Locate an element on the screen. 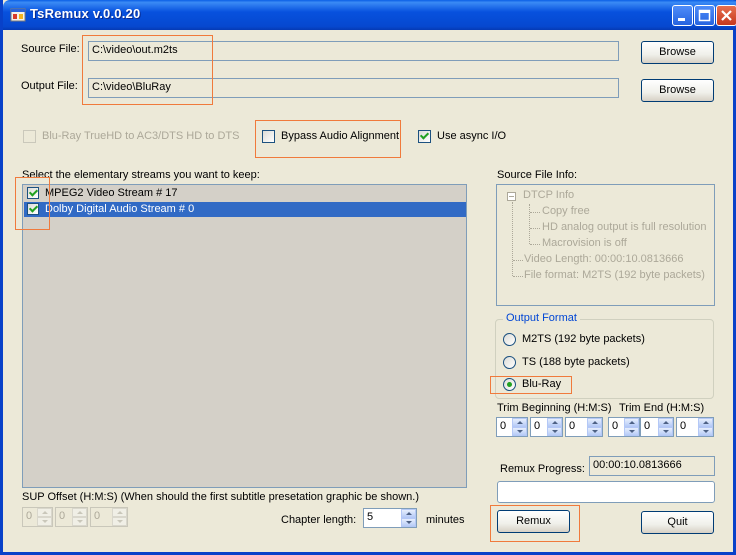 The height and width of the screenshot is (555, 736). tree-node: Macrovision is off is located at coordinates (584, 243).